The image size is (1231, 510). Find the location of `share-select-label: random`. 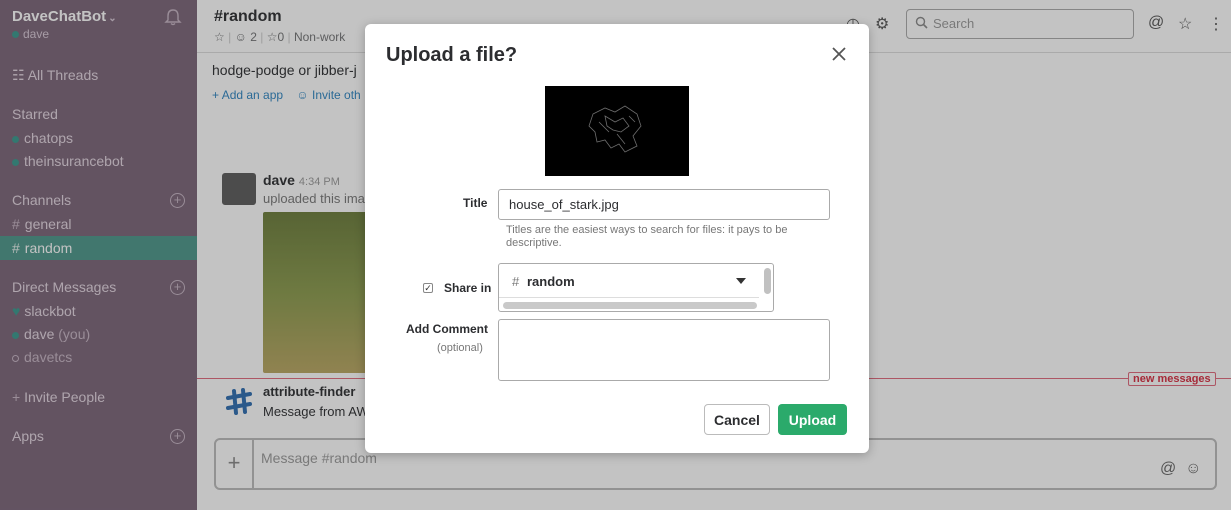

share-select-label: random is located at coordinates (551, 281).